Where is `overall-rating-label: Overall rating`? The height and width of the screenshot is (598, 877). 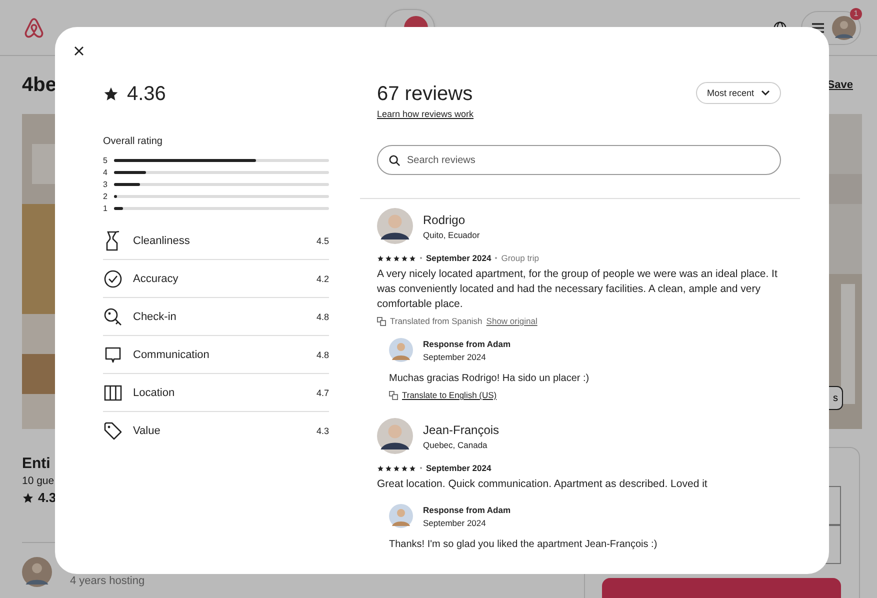
overall-rating-label: Overall rating is located at coordinates (133, 141).